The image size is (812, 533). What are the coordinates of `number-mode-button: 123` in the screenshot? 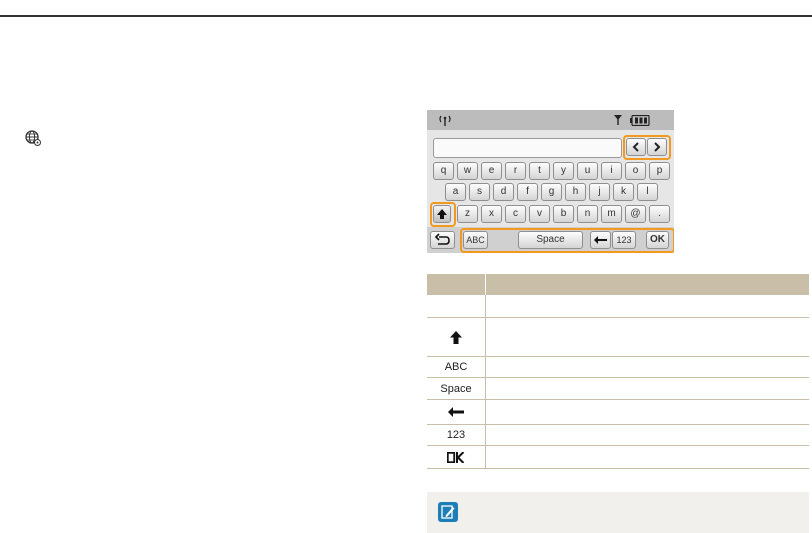 It's located at (624, 240).